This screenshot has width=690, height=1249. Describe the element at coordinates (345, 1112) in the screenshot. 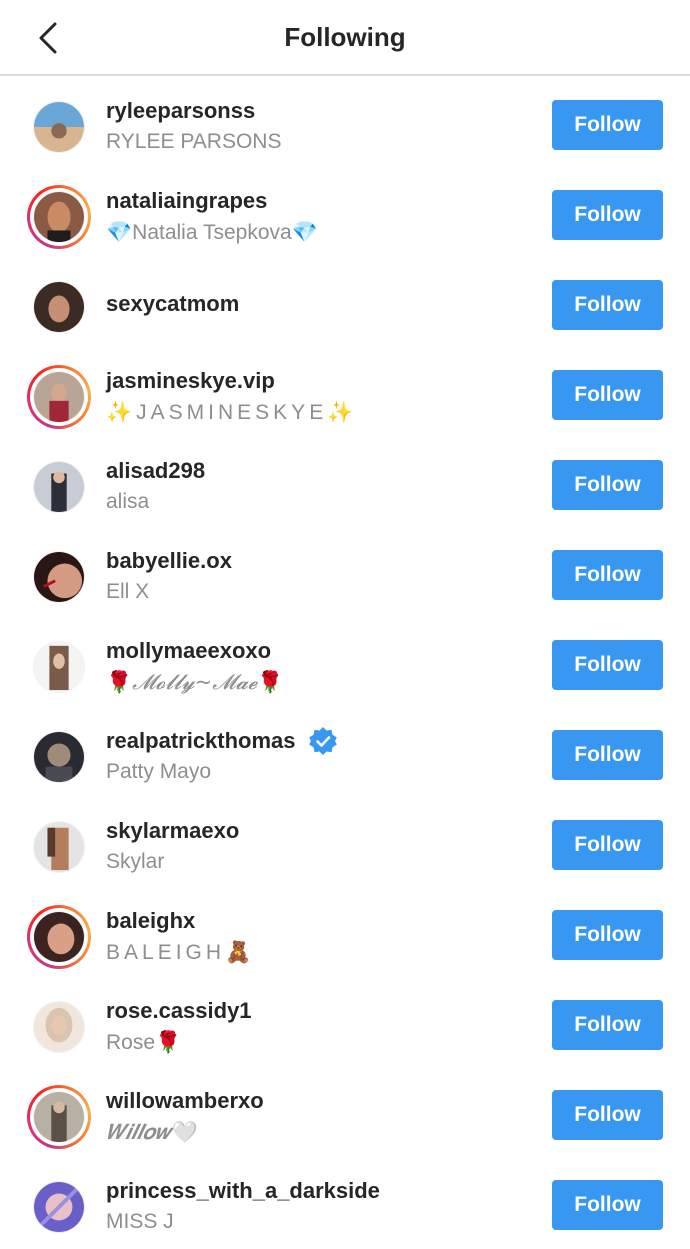

I see `list-item: willowamberxo 𝑾𝒊𝒍𝒍𝒐𝒘🤍 Follow` at that location.